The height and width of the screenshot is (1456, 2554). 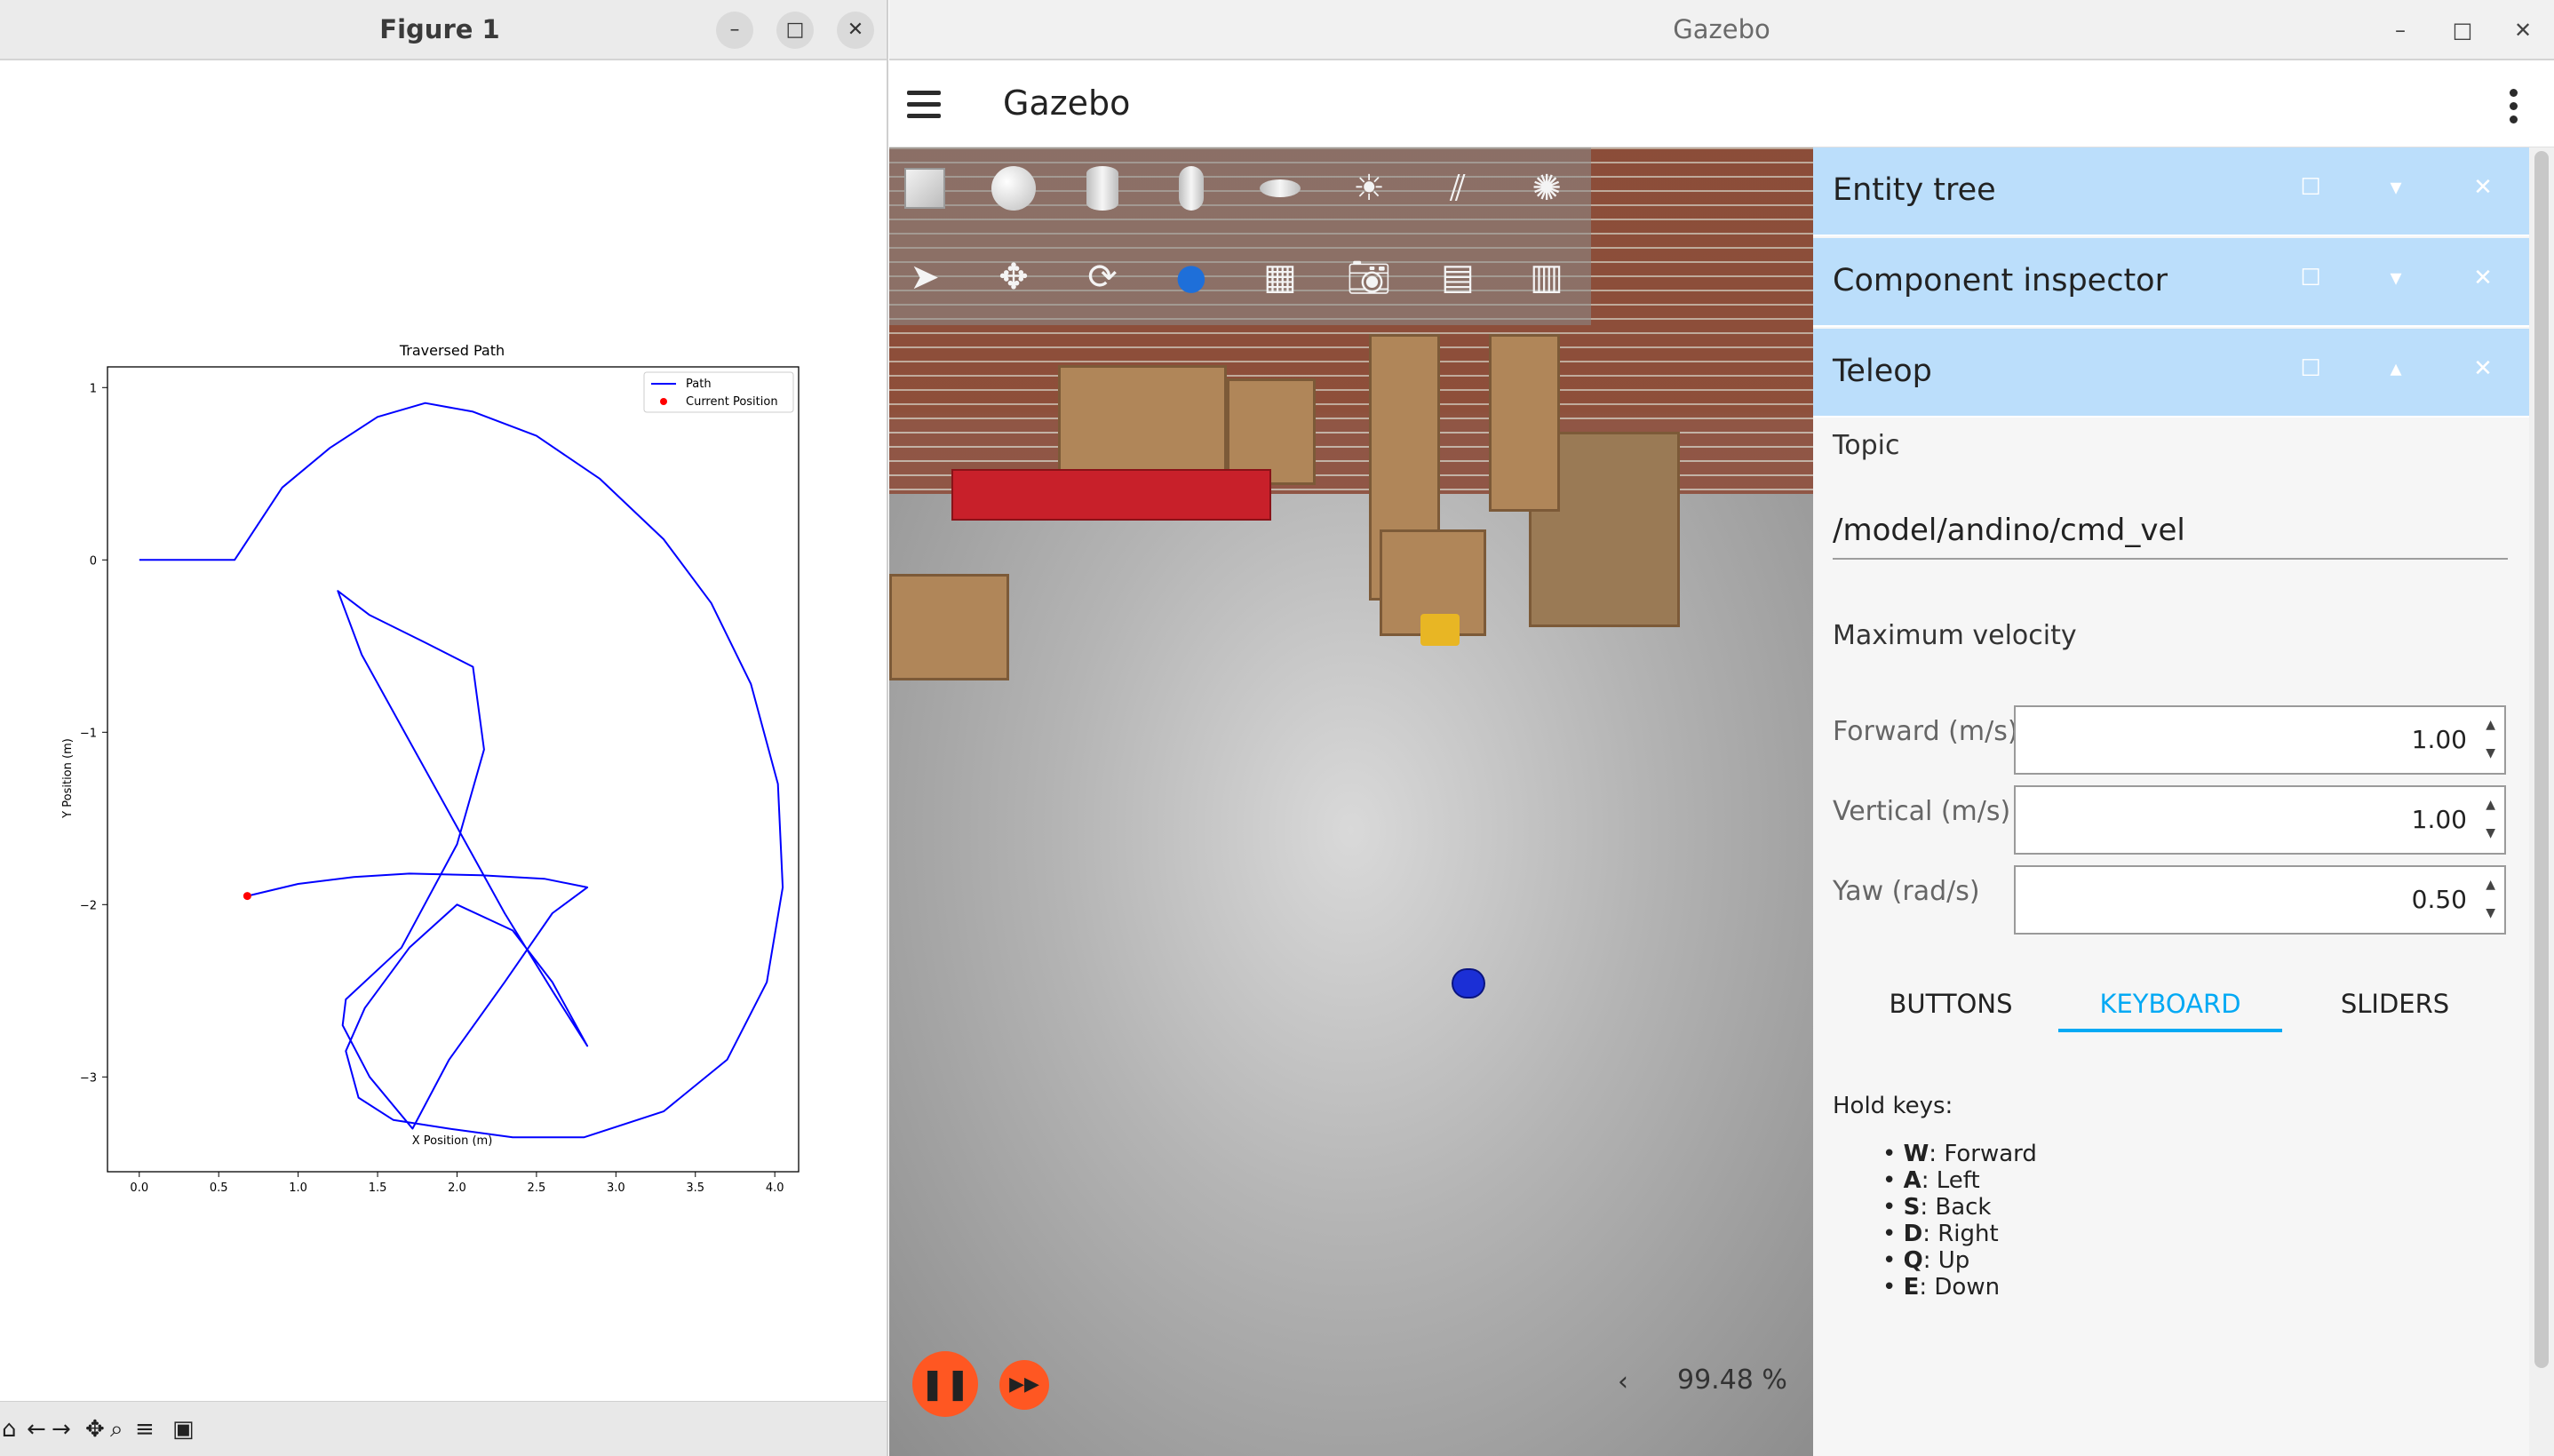 I want to click on y-tick-label: −1, so click(x=88, y=733).